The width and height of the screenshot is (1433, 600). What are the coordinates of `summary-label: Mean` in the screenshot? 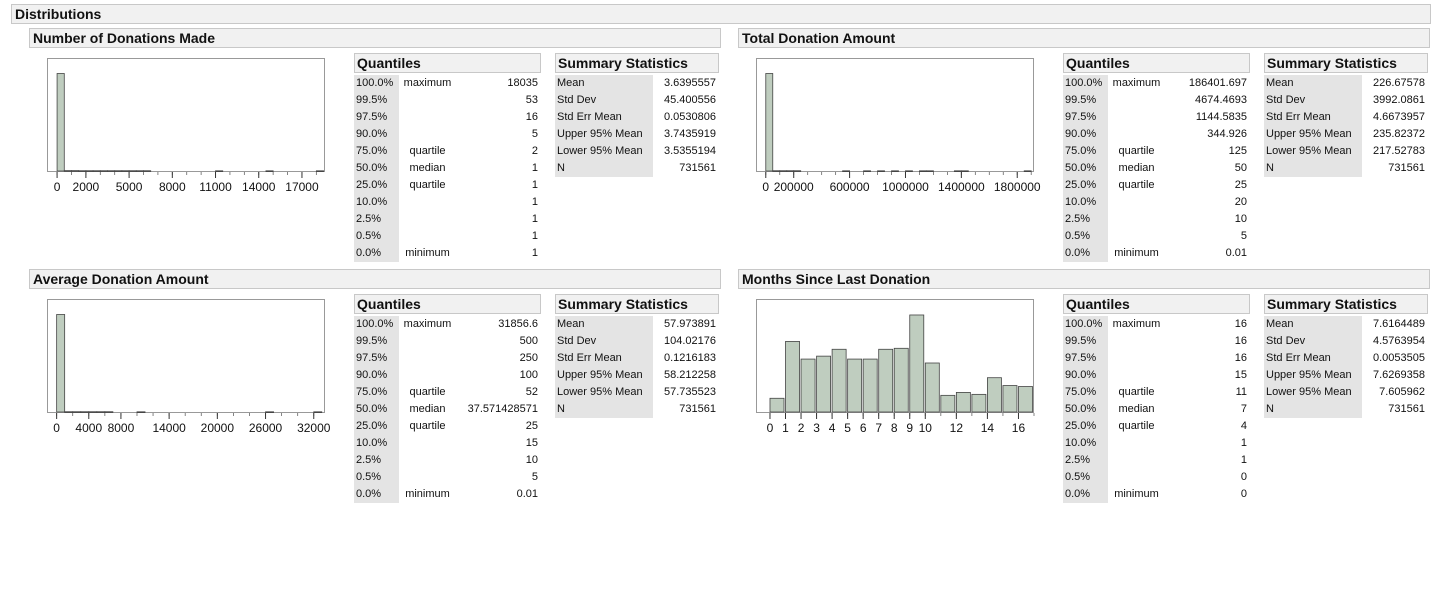 It's located at (604, 324).